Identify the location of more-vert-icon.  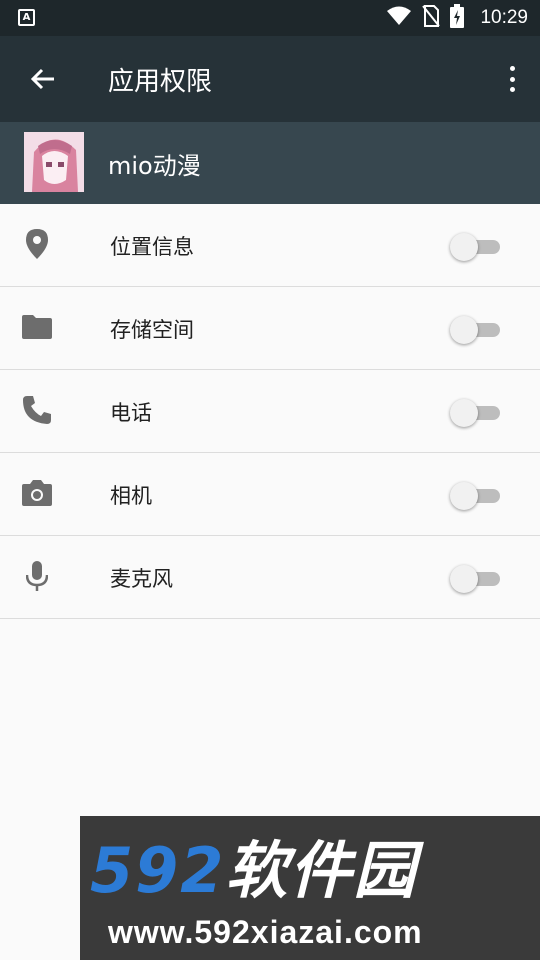
(512, 79).